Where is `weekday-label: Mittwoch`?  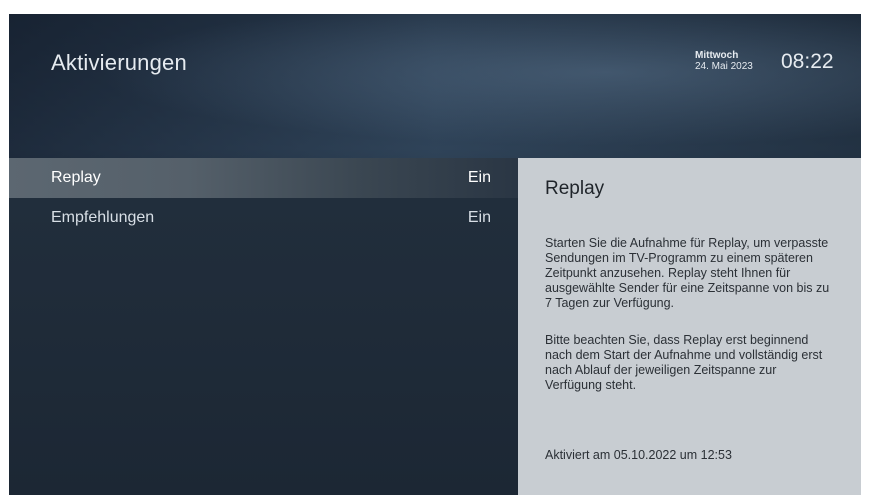 weekday-label: Mittwoch is located at coordinates (717, 55).